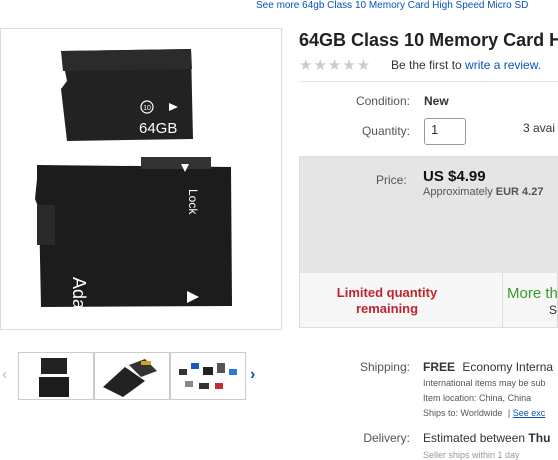  Describe the element at coordinates (502, 300) in the screenshot. I see `price-divider` at that location.